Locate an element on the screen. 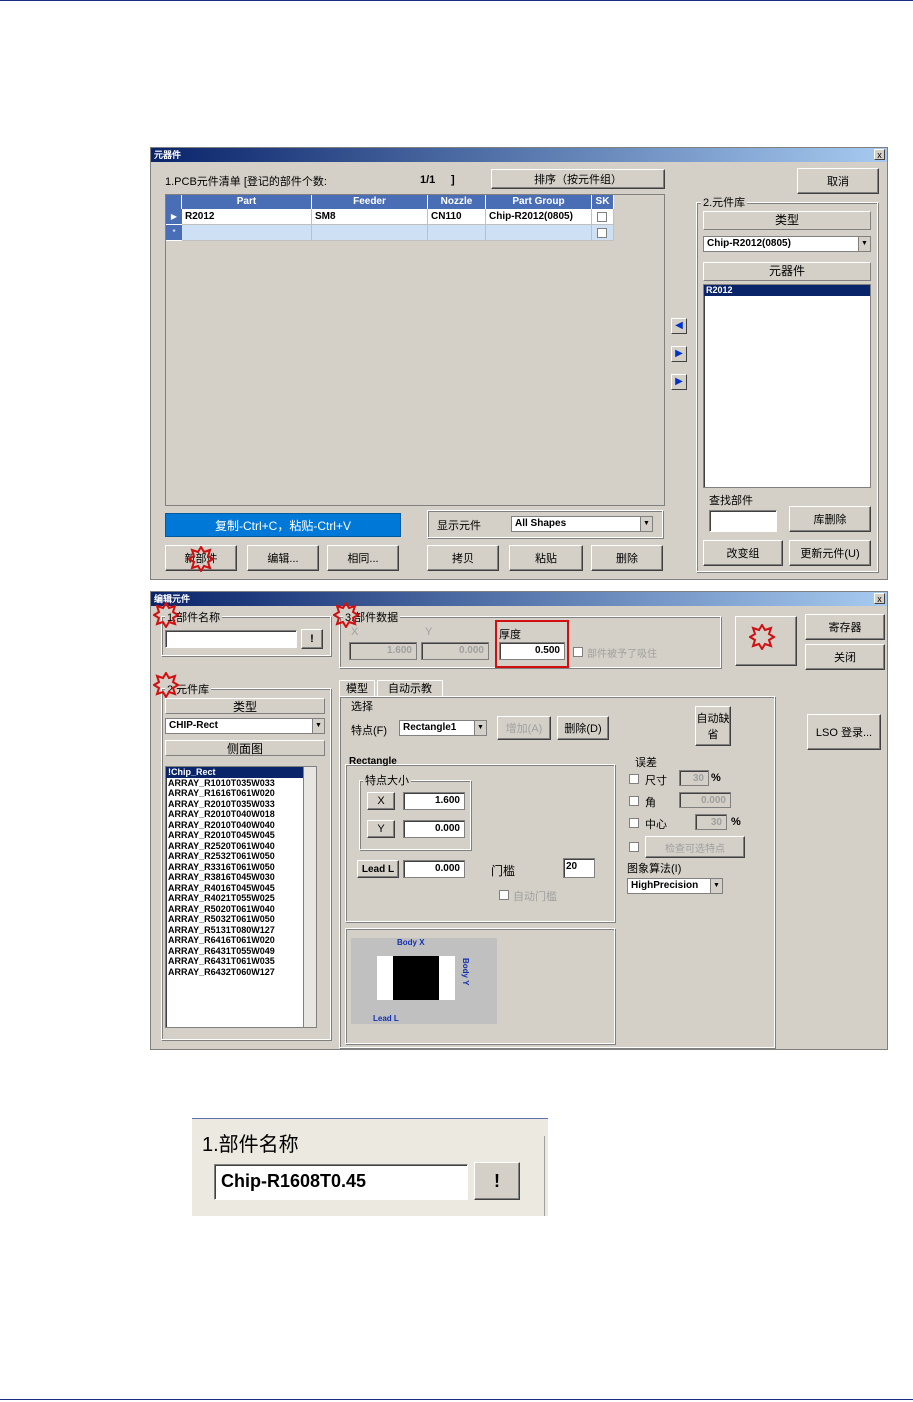  algo-select: HighPrecision ▼ is located at coordinates (675, 886).